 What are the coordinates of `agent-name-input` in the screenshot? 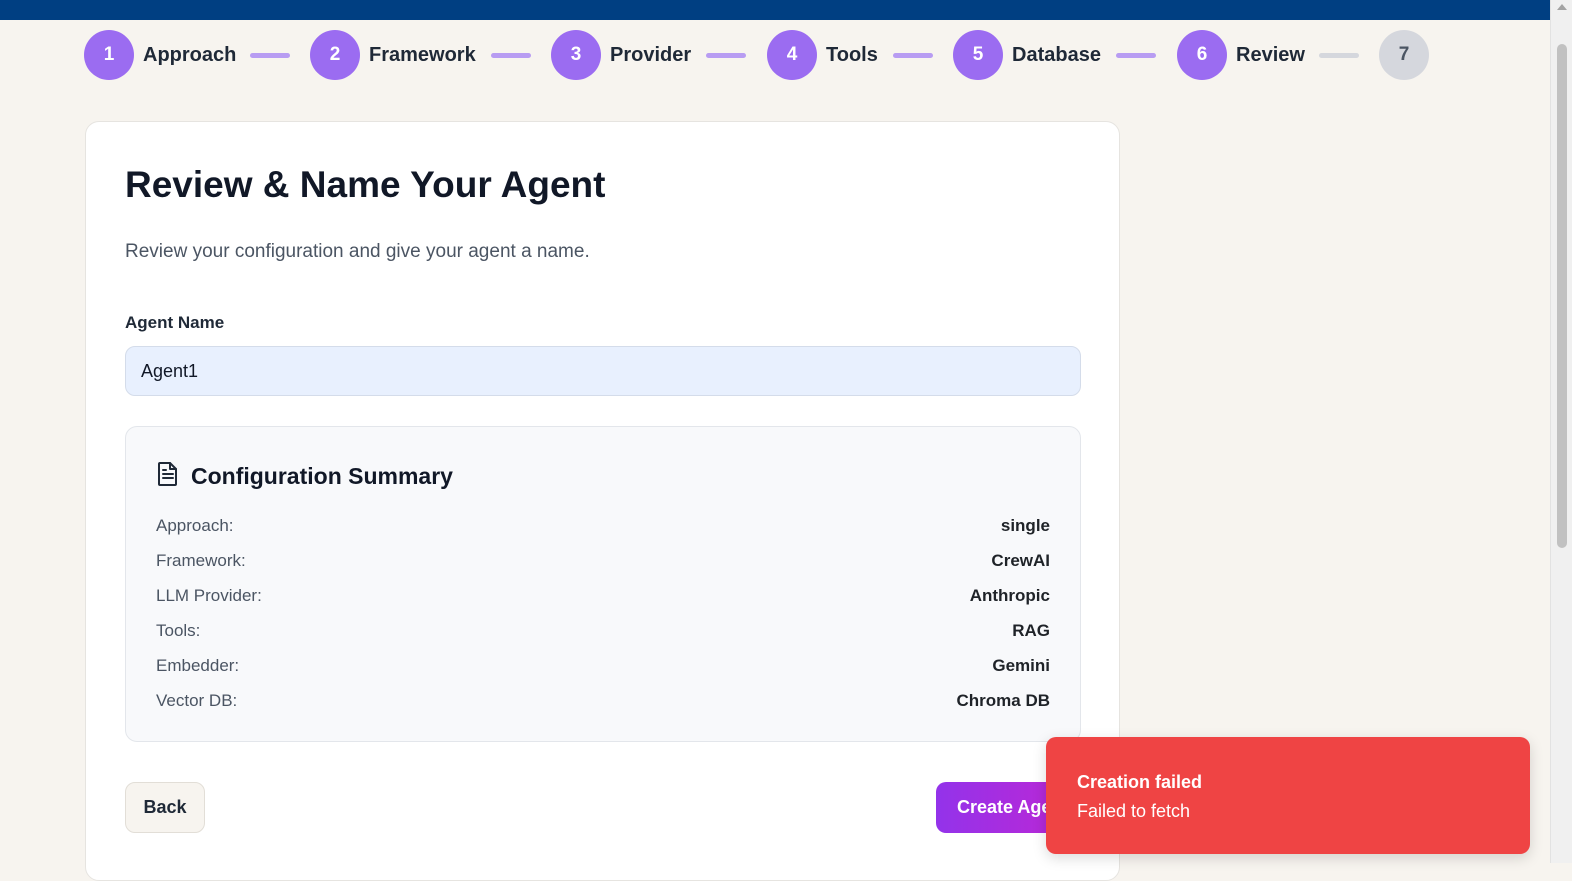 It's located at (603, 371).